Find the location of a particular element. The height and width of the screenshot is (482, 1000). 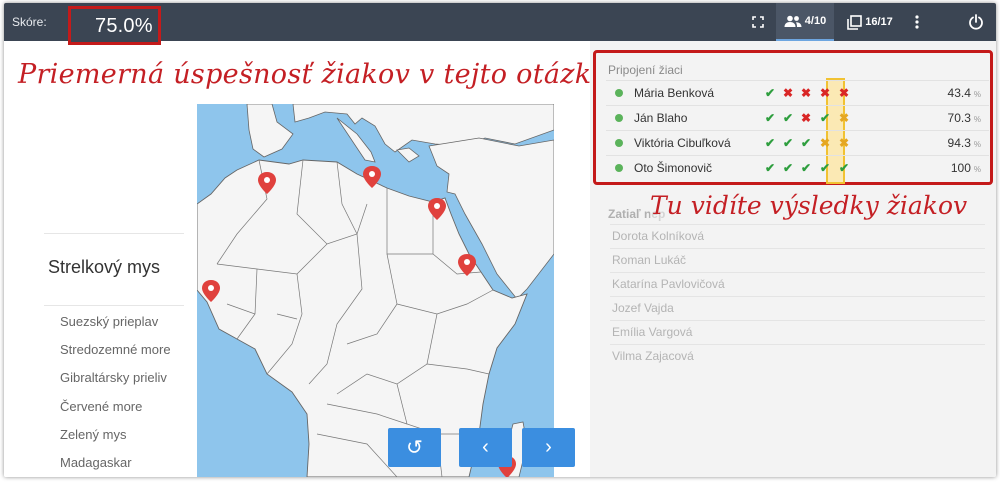

student-row: Ján Blaho ✔ ✔ ✖ ✔ ✖ 70.3% is located at coordinates (797, 117).